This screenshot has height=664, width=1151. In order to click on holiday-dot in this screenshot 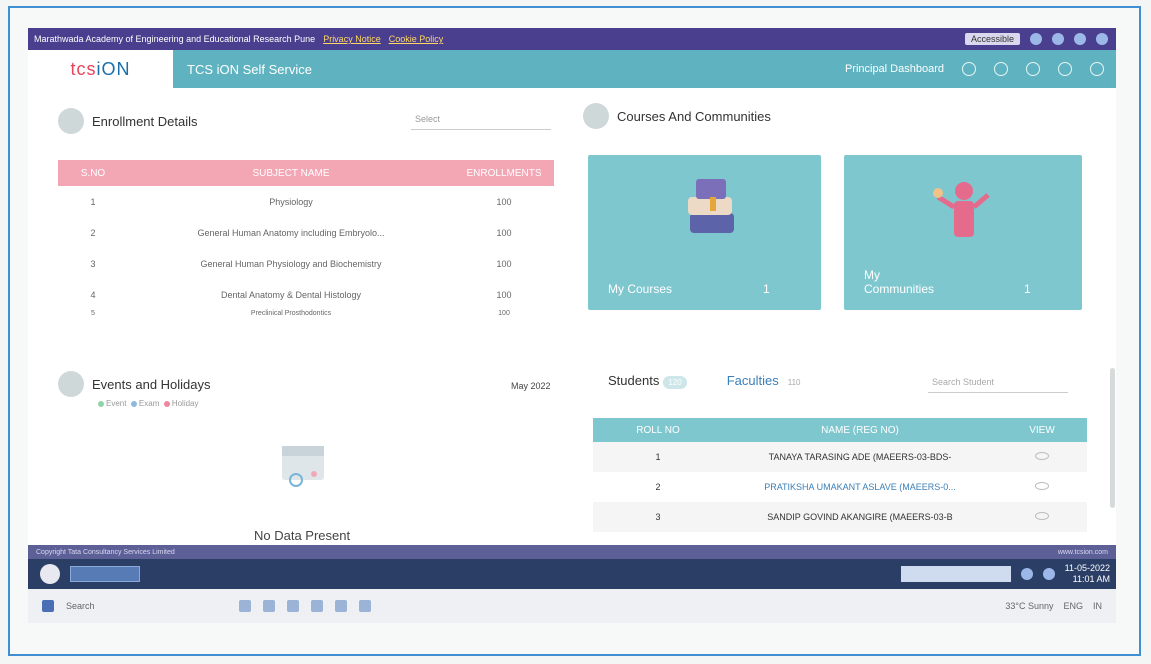, I will do `click(166, 403)`.